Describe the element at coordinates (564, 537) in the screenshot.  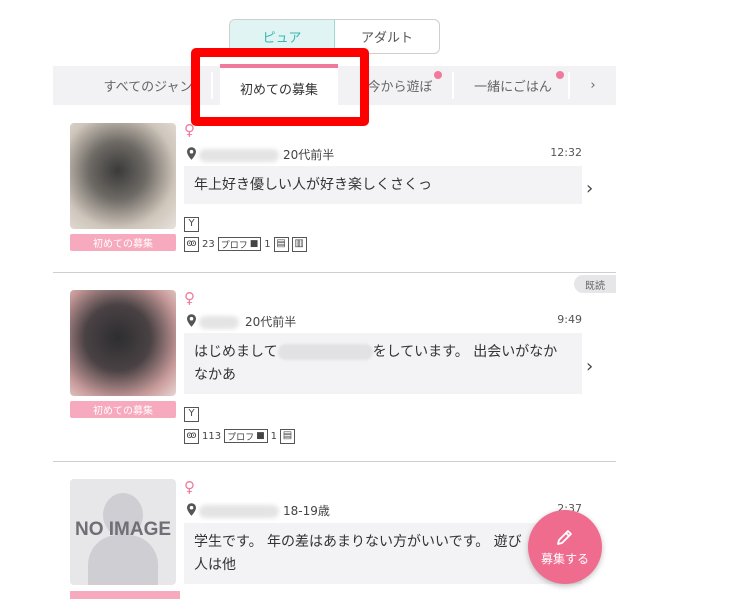
I see `pencil-icon` at that location.